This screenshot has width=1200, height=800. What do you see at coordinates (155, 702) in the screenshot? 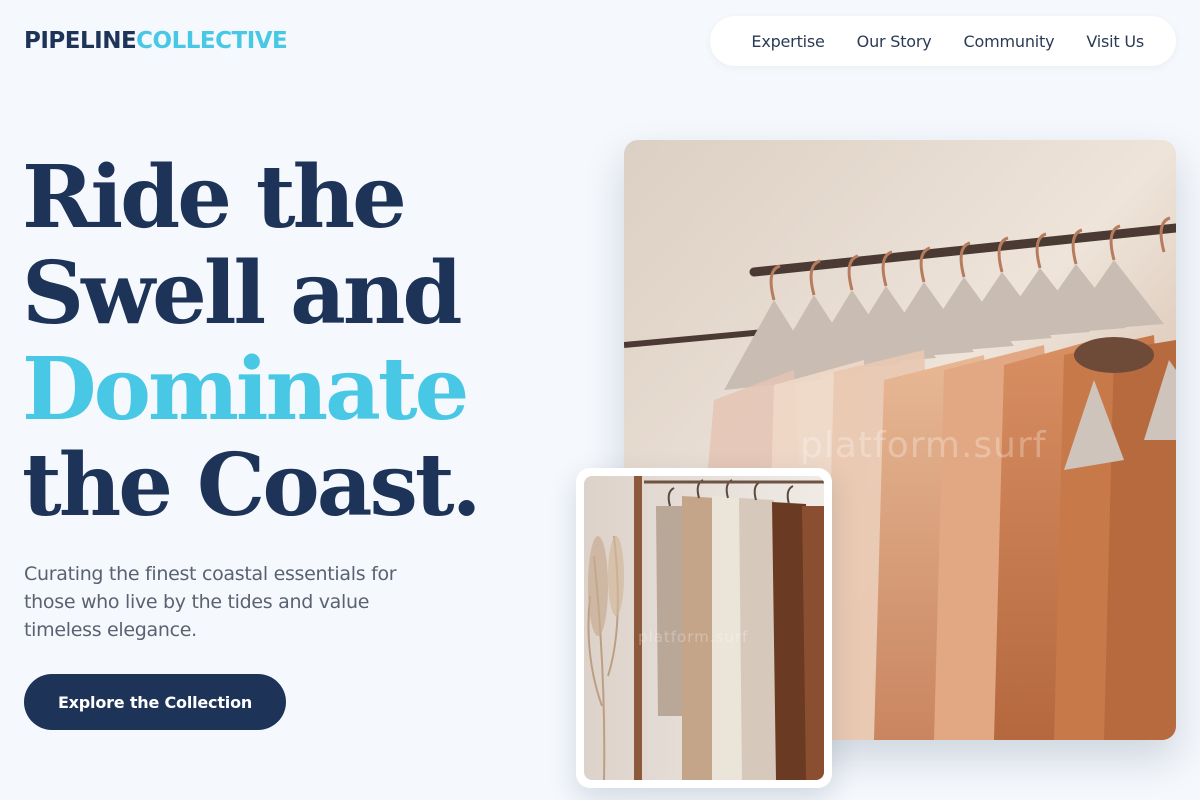
I see `explore-collection-button: Explore the Collection` at bounding box center [155, 702].